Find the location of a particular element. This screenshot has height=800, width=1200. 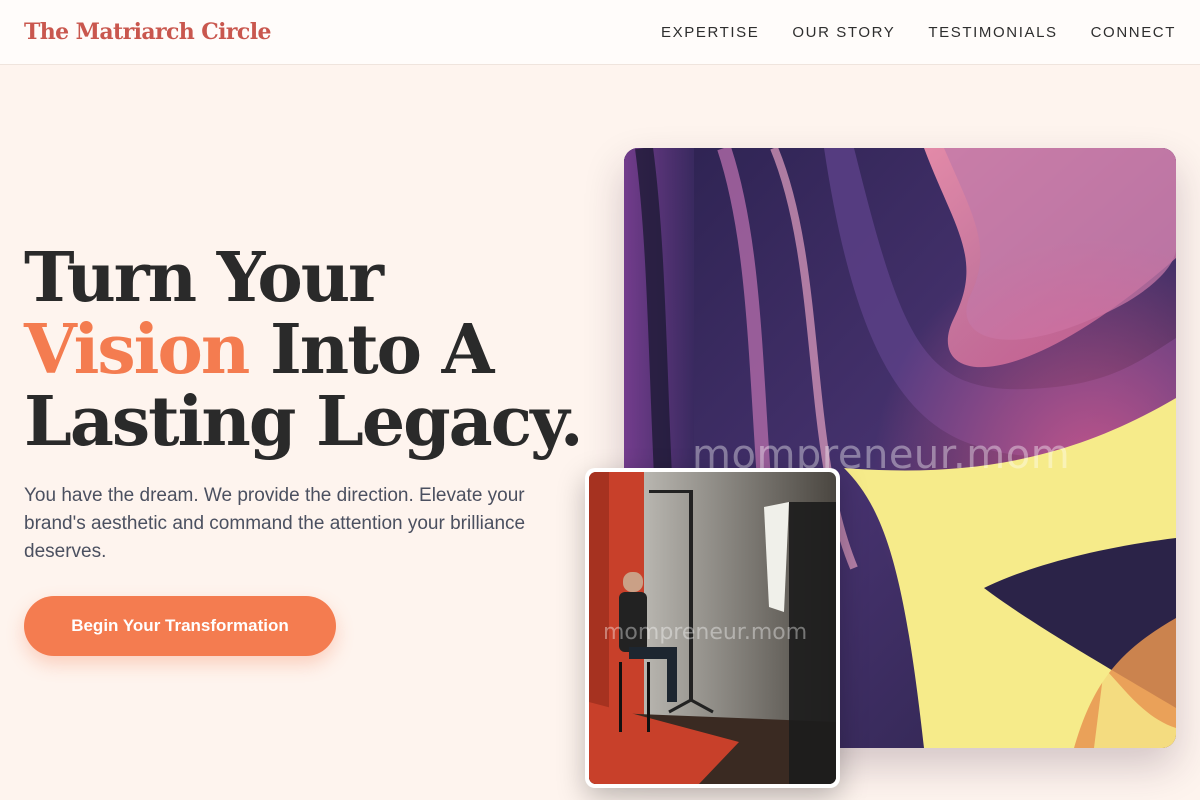

nav-expertise: EXPERTISE is located at coordinates (710, 32).